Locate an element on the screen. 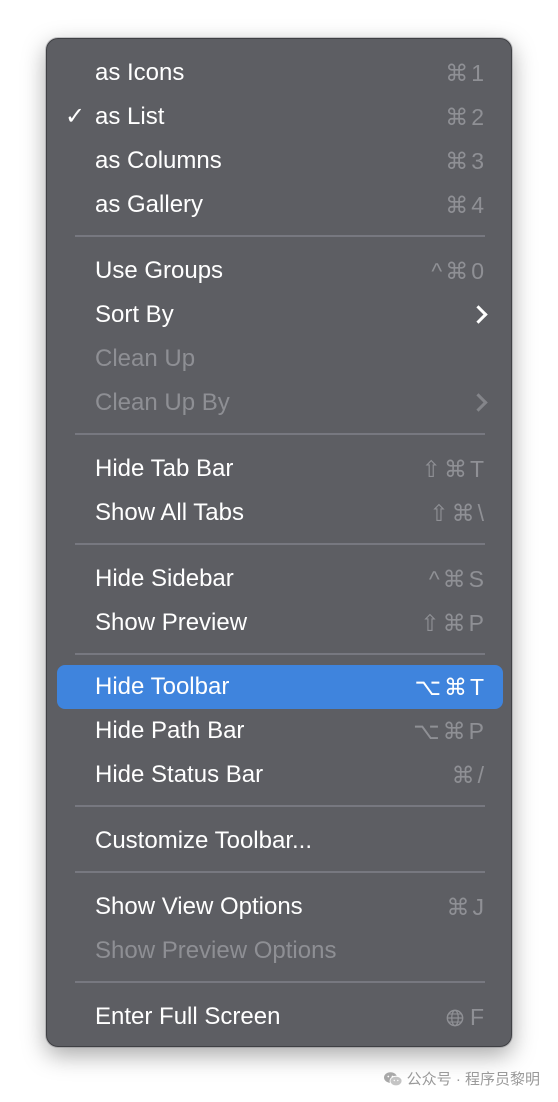 This screenshot has height=1102, width=558. menu-item-as-icons: as Icons ⌘1 is located at coordinates (280, 73).